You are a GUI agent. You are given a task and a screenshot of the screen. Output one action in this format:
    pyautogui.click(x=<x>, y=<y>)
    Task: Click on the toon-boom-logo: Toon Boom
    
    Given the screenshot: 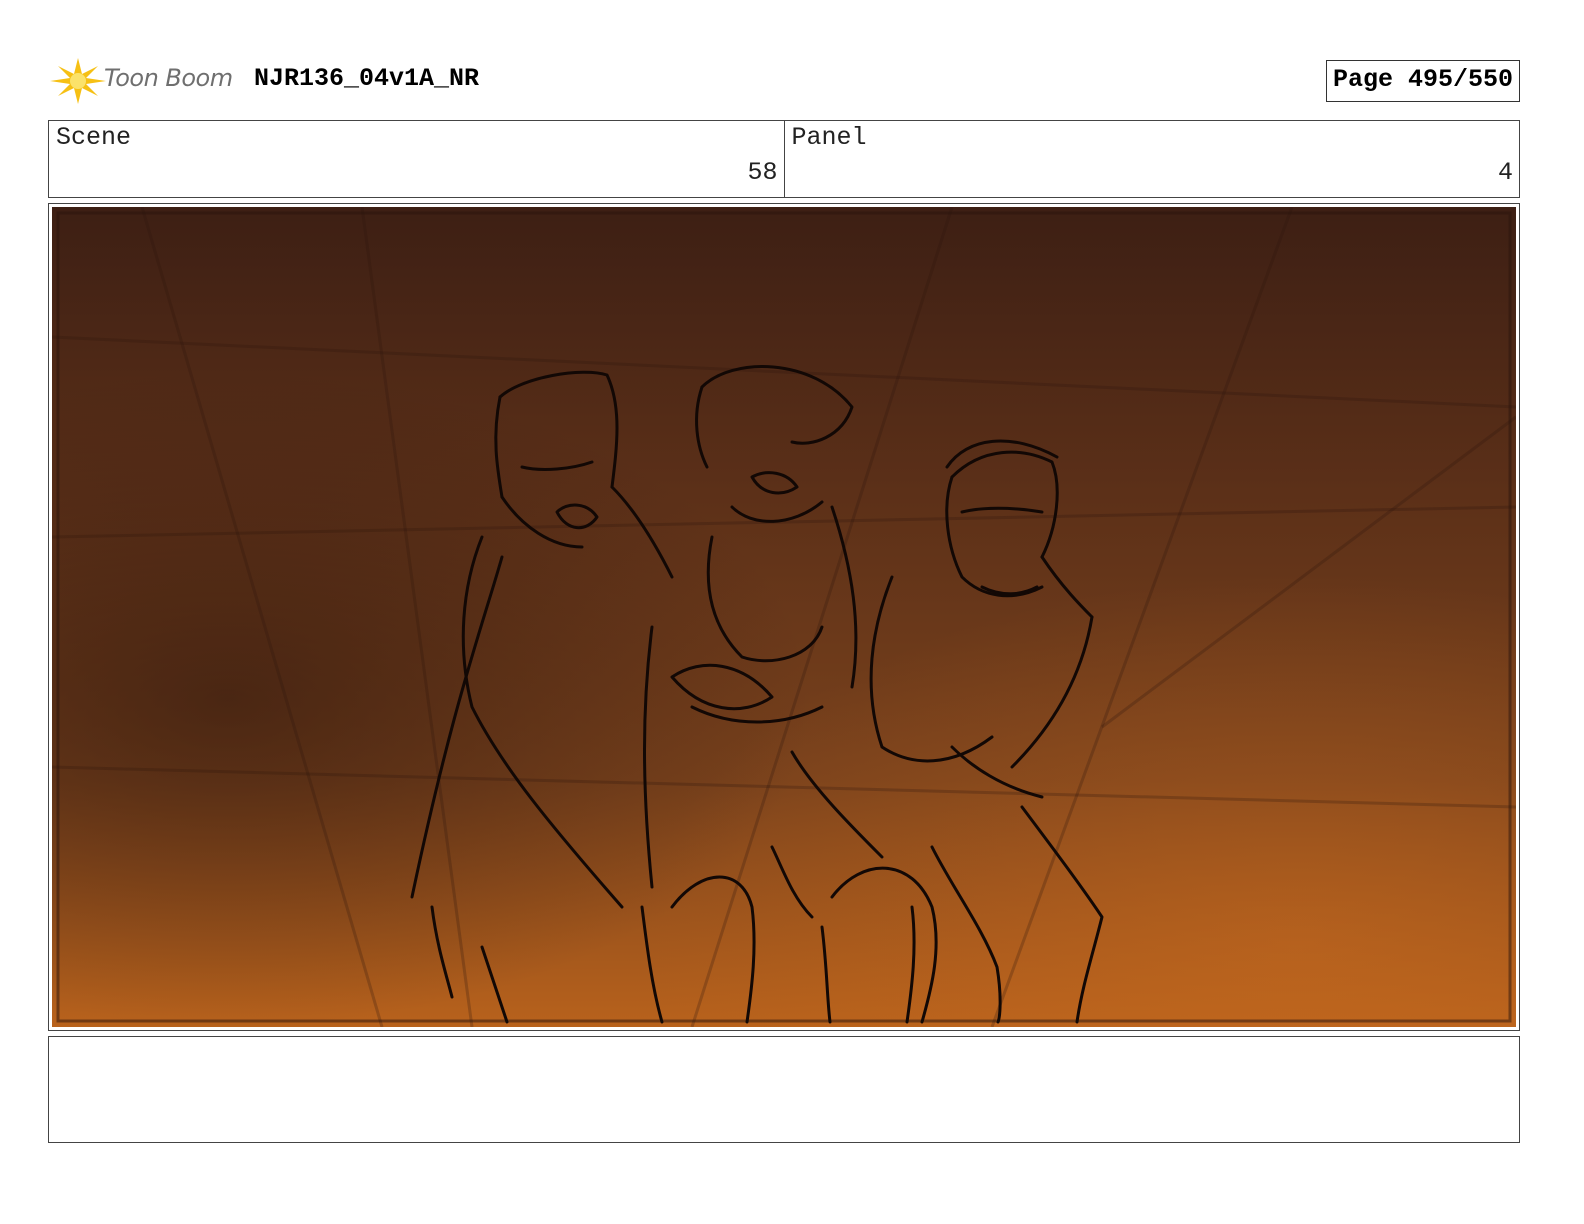 What is the action you would take?
    pyautogui.click(x=146, y=81)
    